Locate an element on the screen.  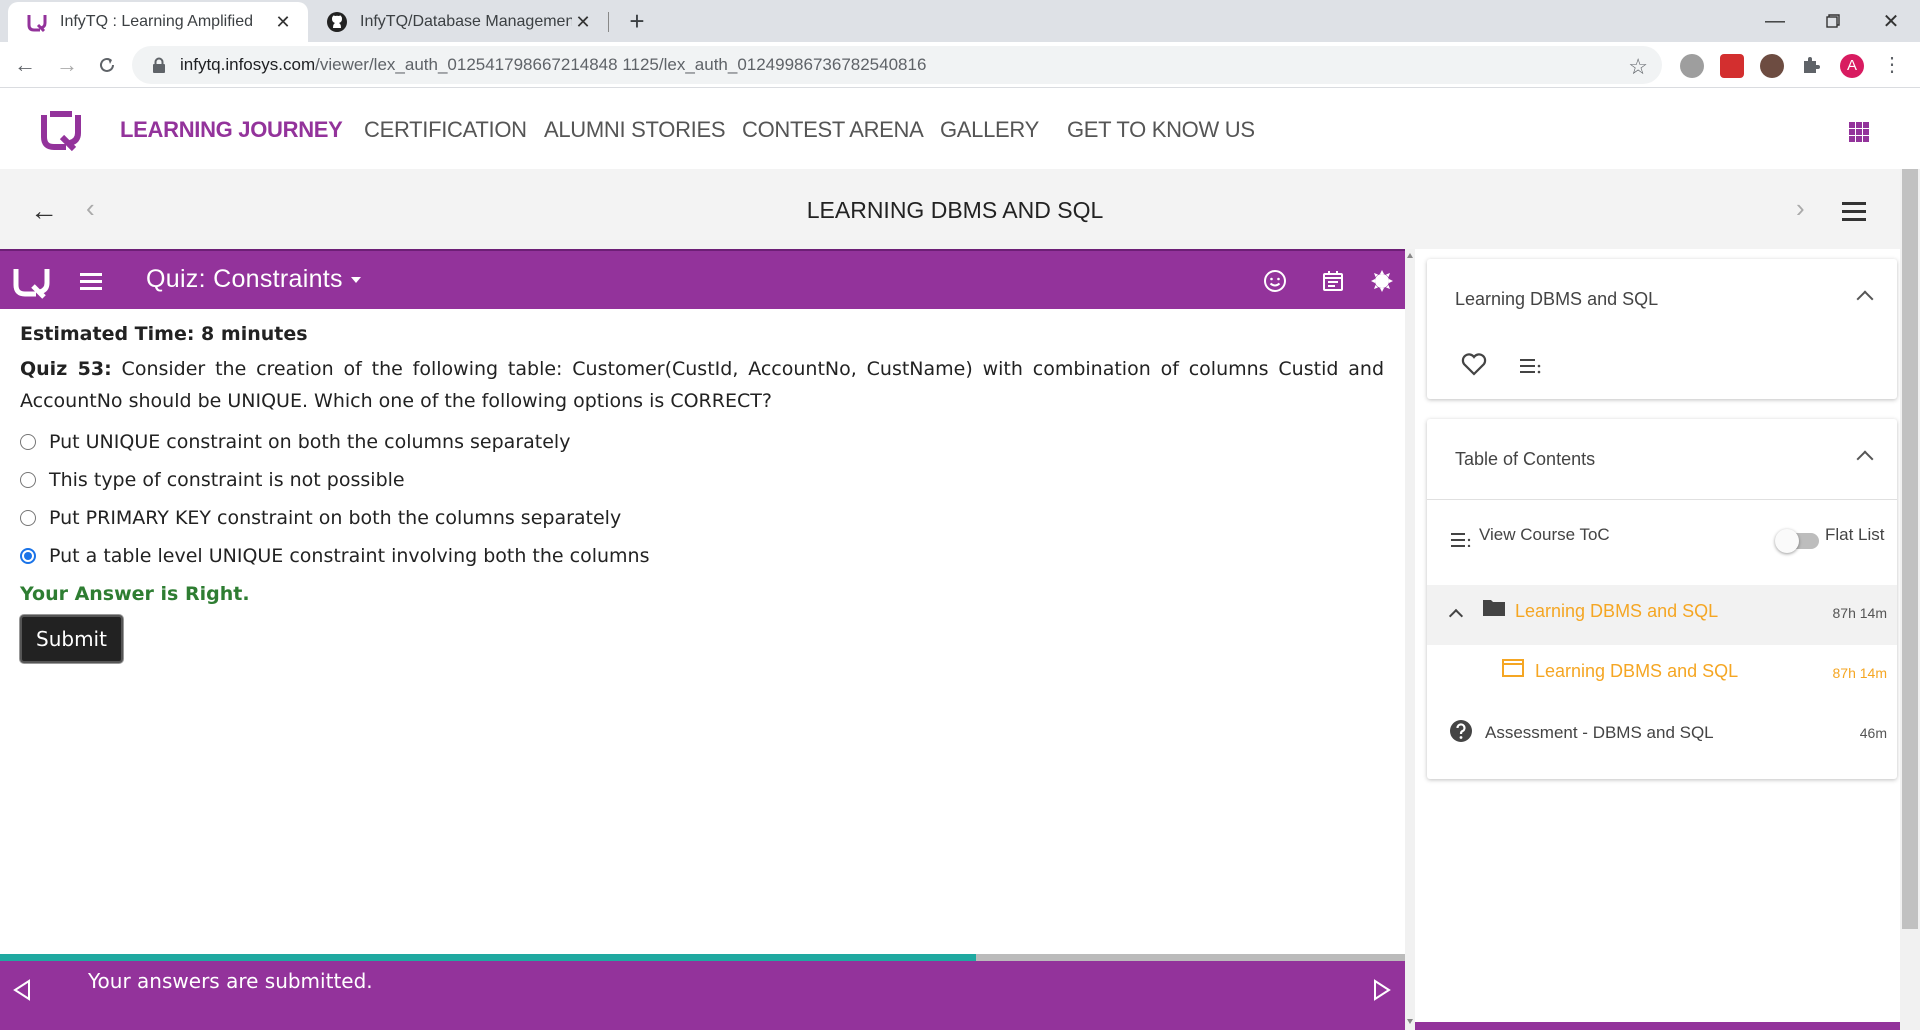
option-label: This type of constraint is not possible is located at coordinates (227, 480).